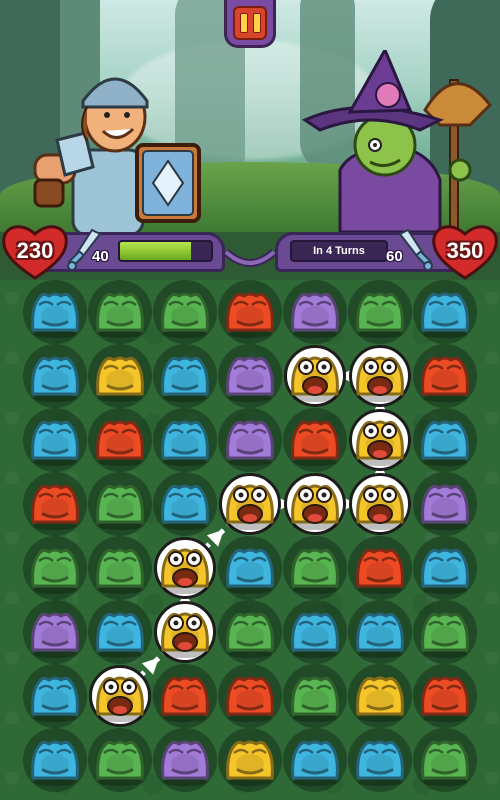 The image size is (500, 800). I want to click on pause-button, so click(250, 24).